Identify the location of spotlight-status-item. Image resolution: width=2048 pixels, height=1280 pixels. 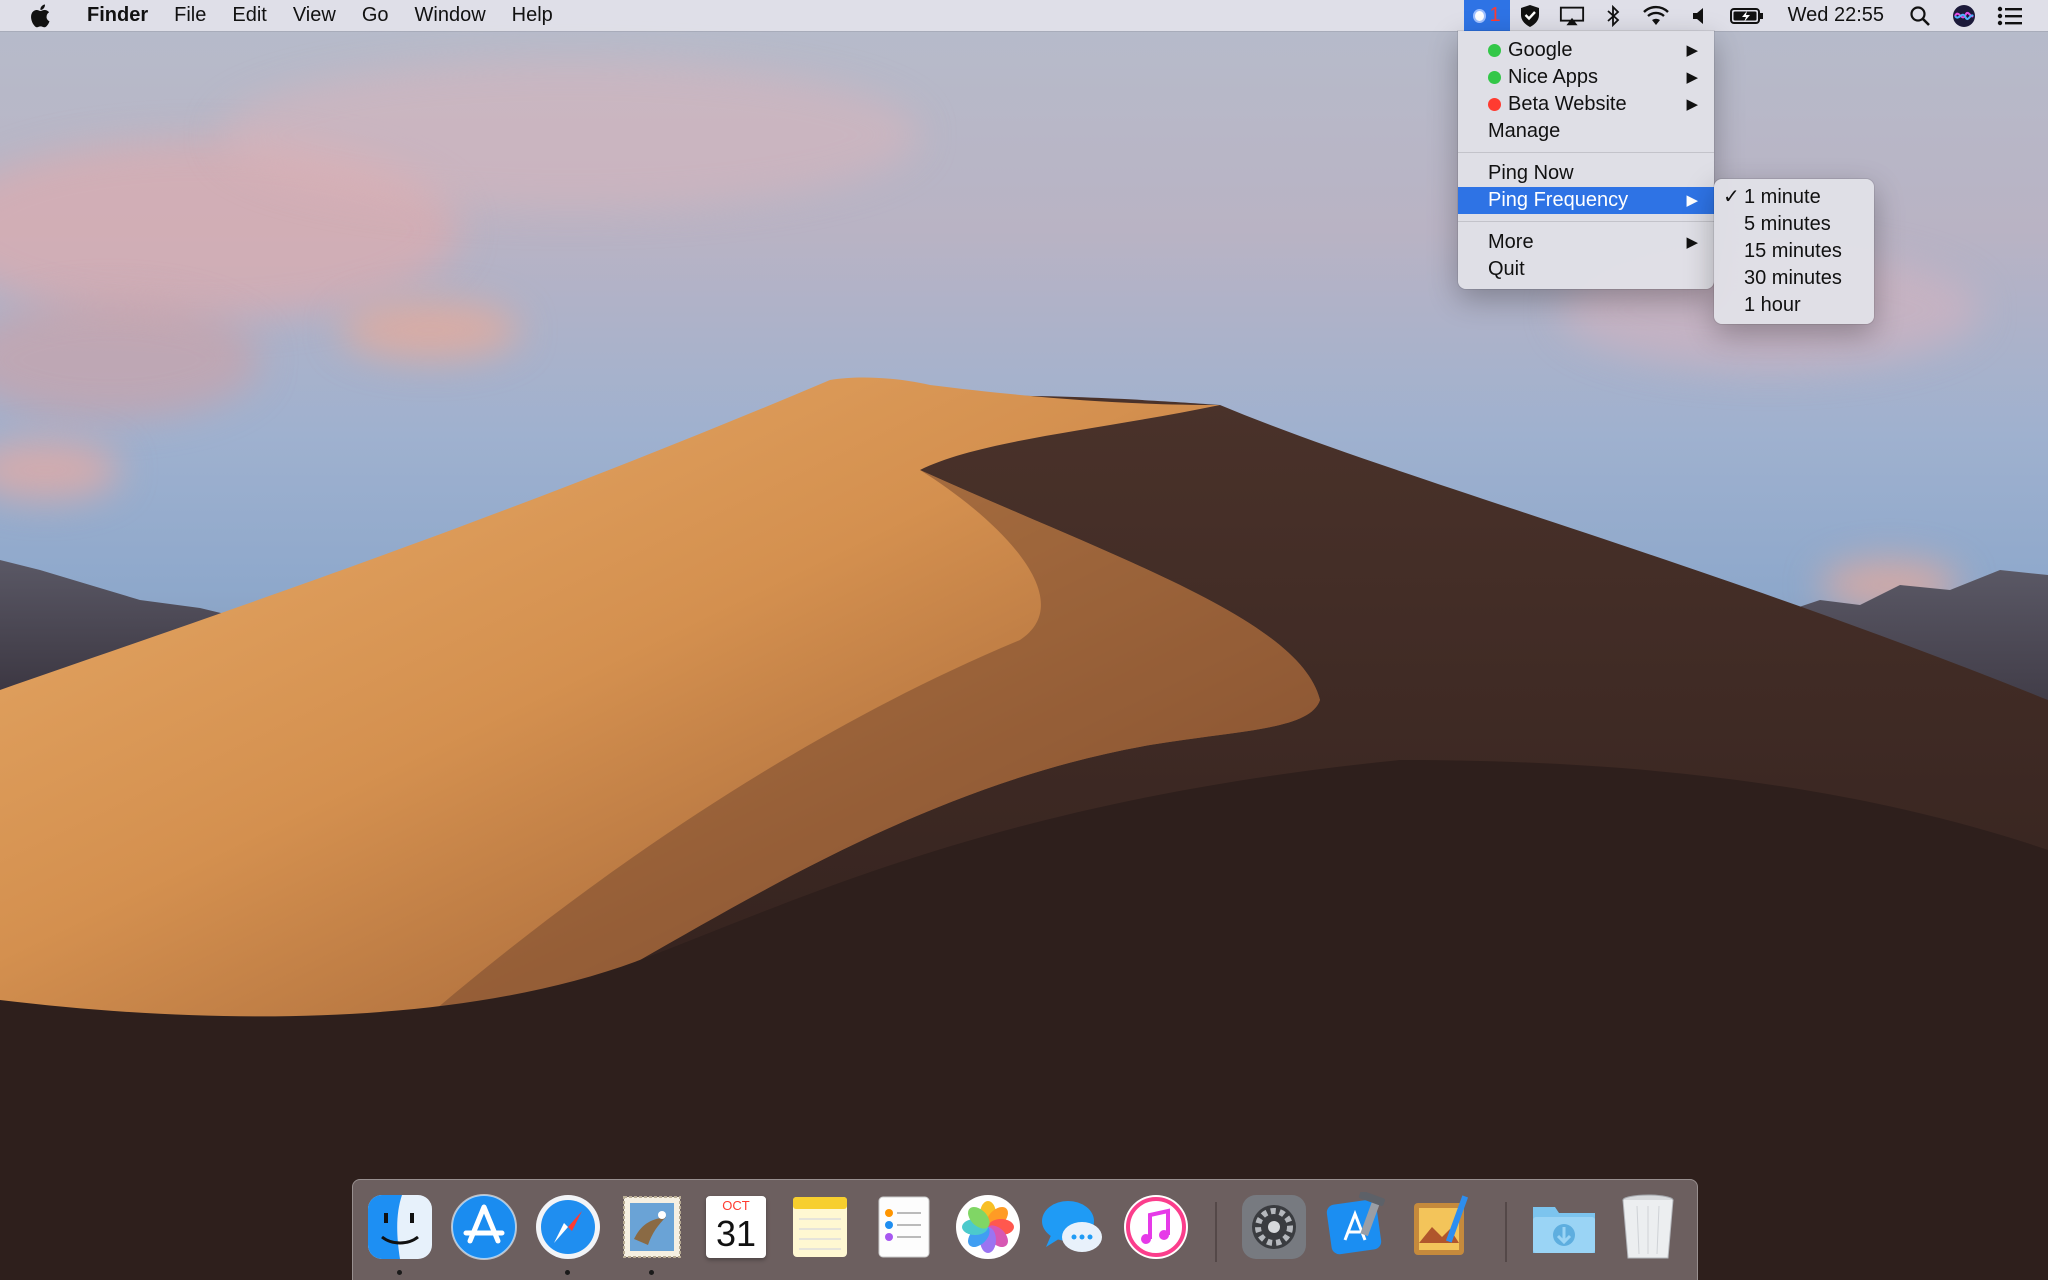
(1920, 15).